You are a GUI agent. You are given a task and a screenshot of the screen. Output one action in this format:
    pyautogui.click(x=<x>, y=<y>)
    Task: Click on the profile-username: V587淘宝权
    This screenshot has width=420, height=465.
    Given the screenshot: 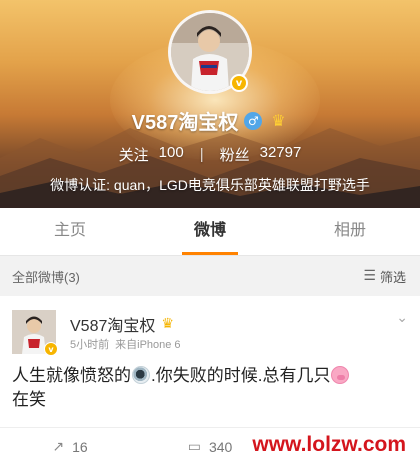 What is the action you would take?
    pyautogui.click(x=185, y=123)
    